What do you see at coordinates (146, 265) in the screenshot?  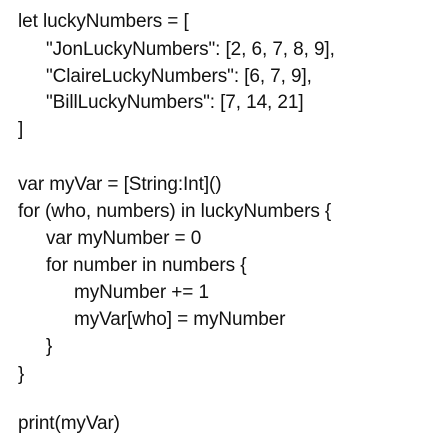 I see `code-line: for number in numbers {` at bounding box center [146, 265].